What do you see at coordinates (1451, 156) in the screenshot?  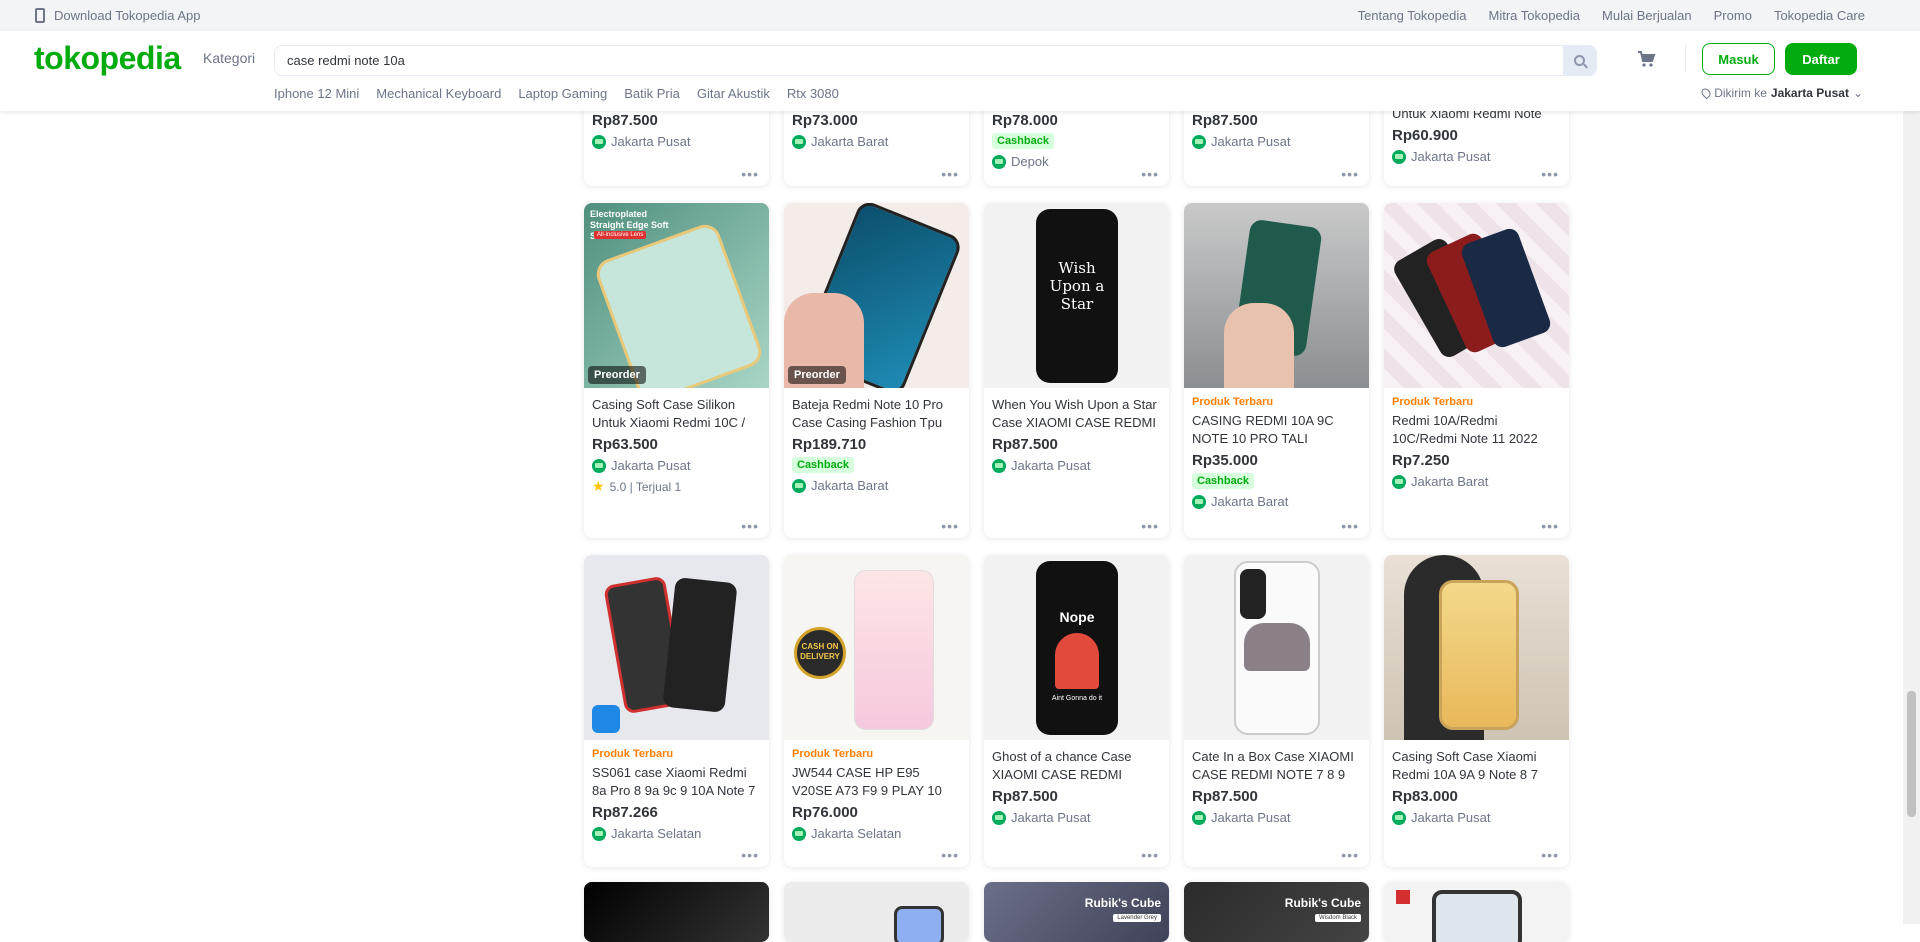 I see `product-location: Jakarta Pusat` at bounding box center [1451, 156].